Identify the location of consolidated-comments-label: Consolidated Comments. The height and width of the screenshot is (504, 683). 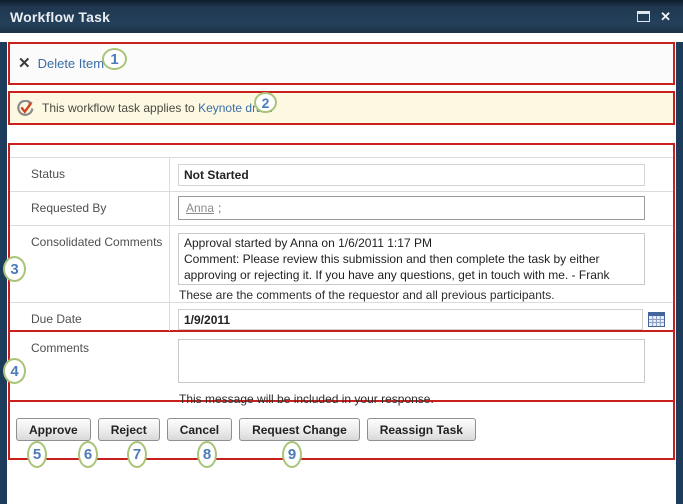
(90, 264).